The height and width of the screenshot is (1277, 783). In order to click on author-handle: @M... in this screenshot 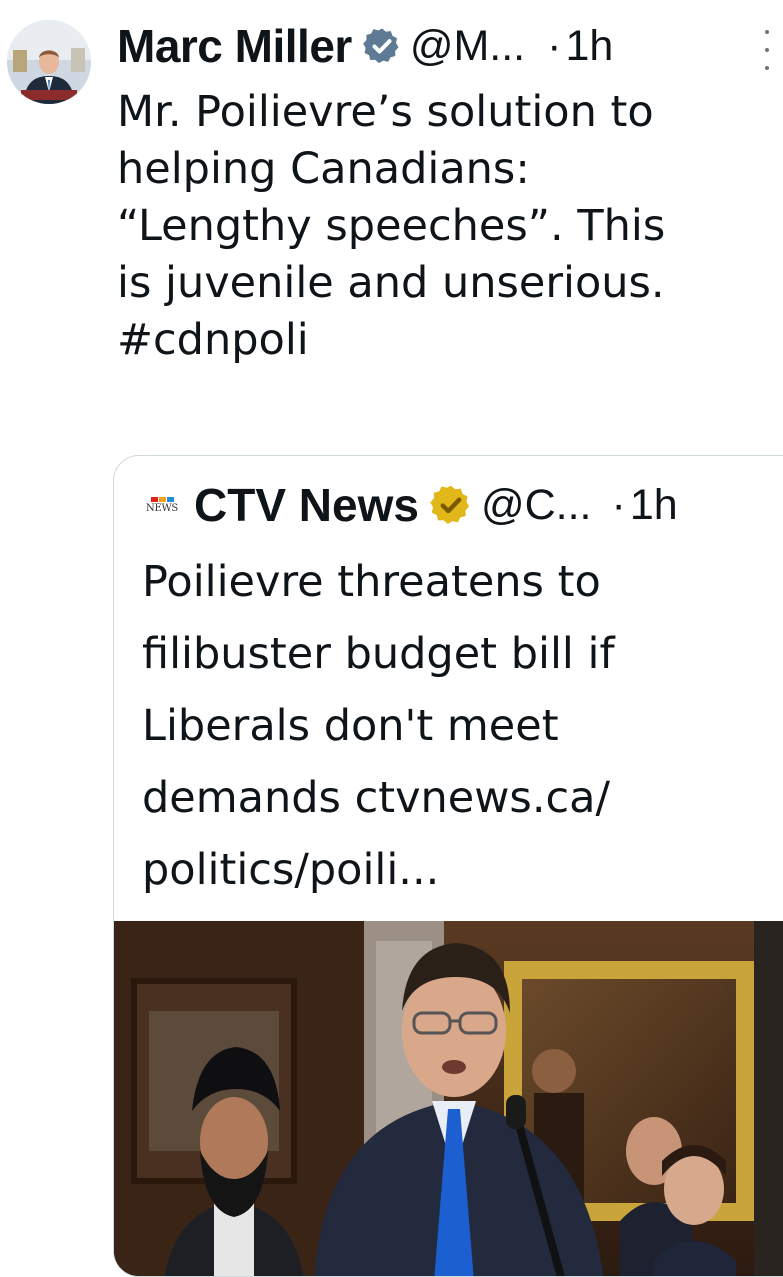, I will do `click(467, 46)`.